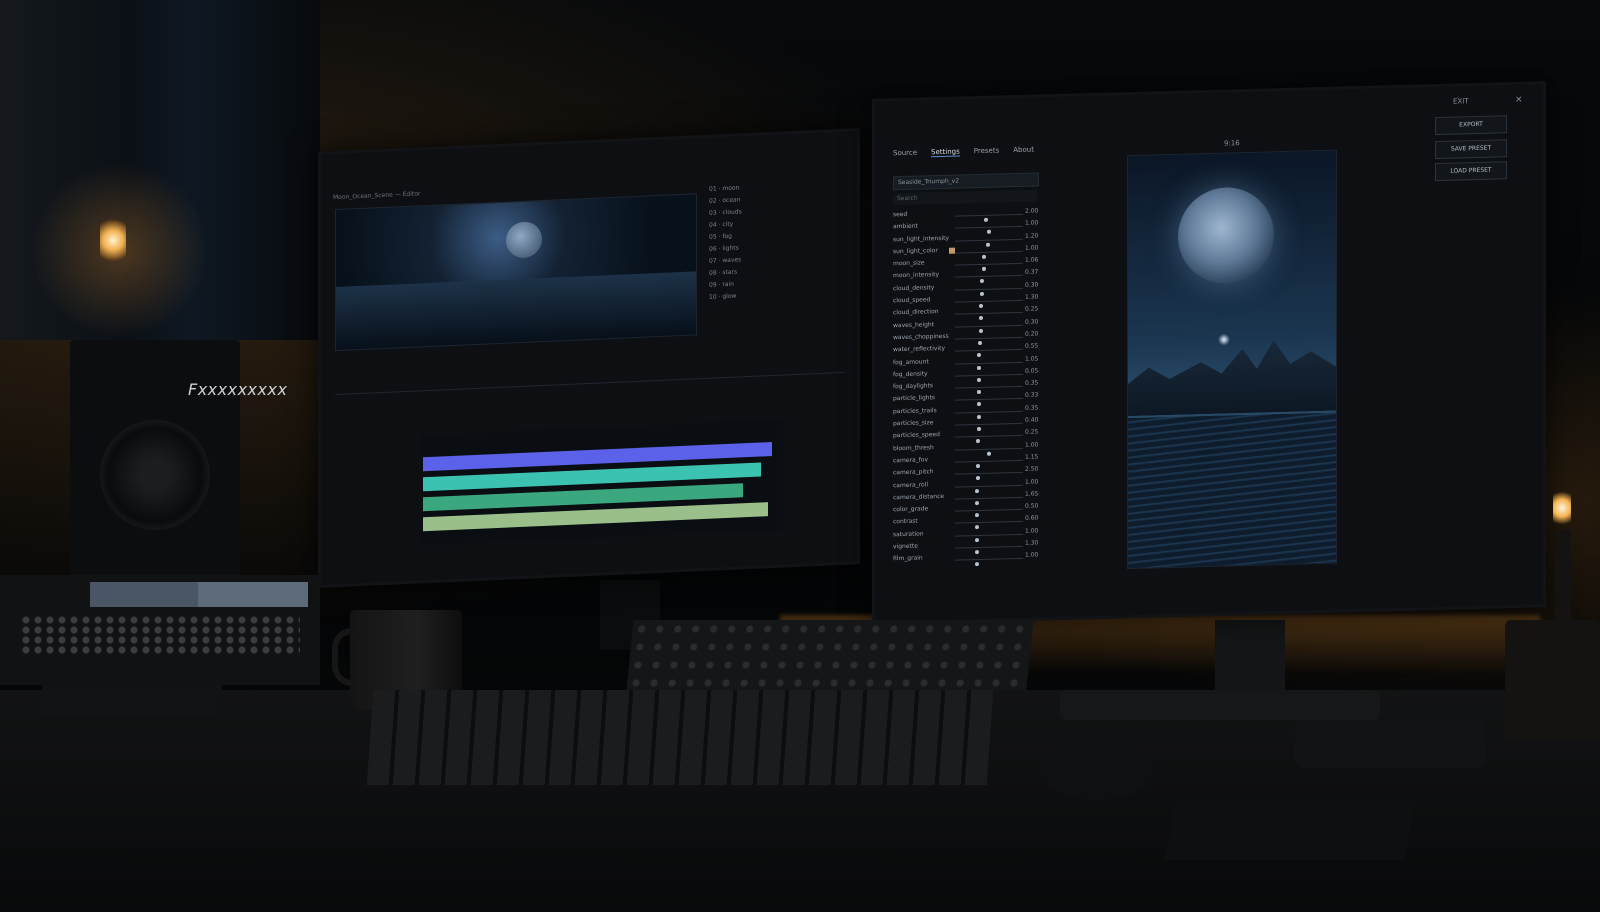 This screenshot has width=1600, height=912. What do you see at coordinates (912, 300) in the screenshot?
I see `parameter-label: cloud_speed` at bounding box center [912, 300].